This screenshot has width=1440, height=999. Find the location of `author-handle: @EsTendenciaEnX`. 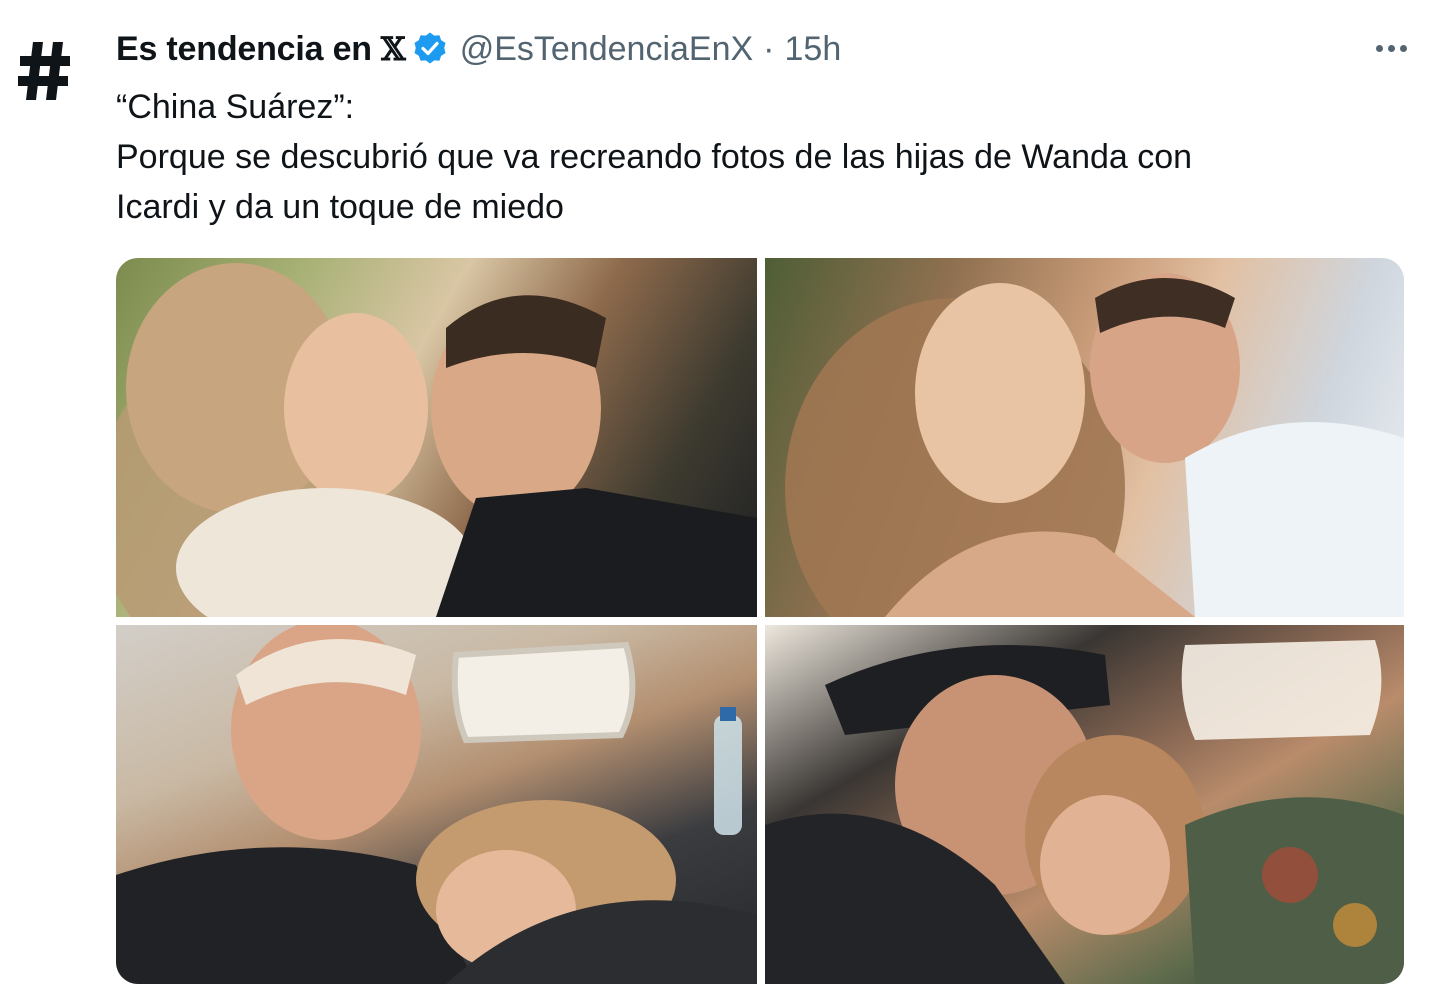

author-handle: @EsTendenciaEnX is located at coordinates (606, 49).